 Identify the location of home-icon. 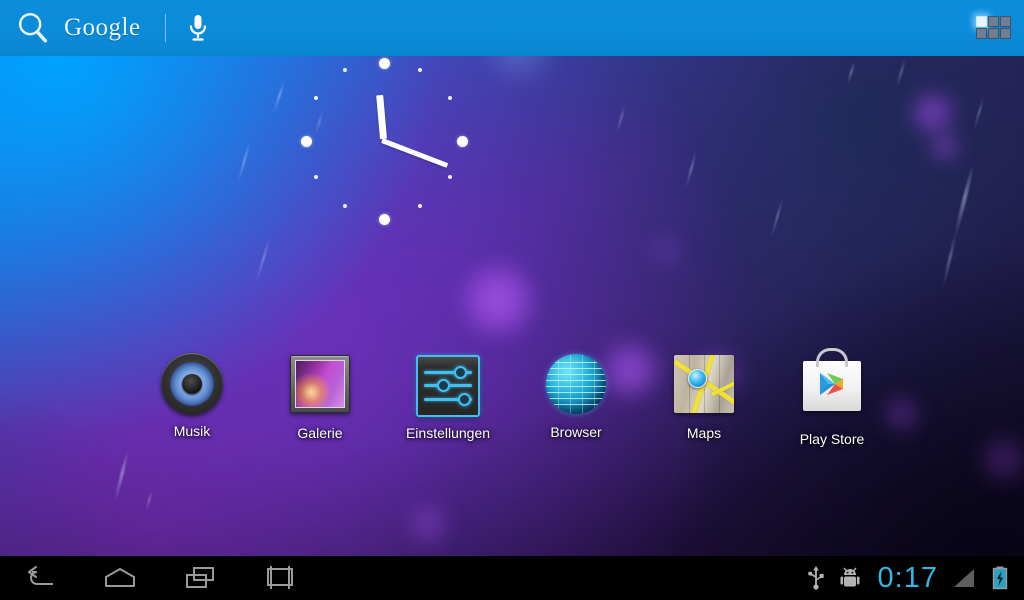
(120, 577).